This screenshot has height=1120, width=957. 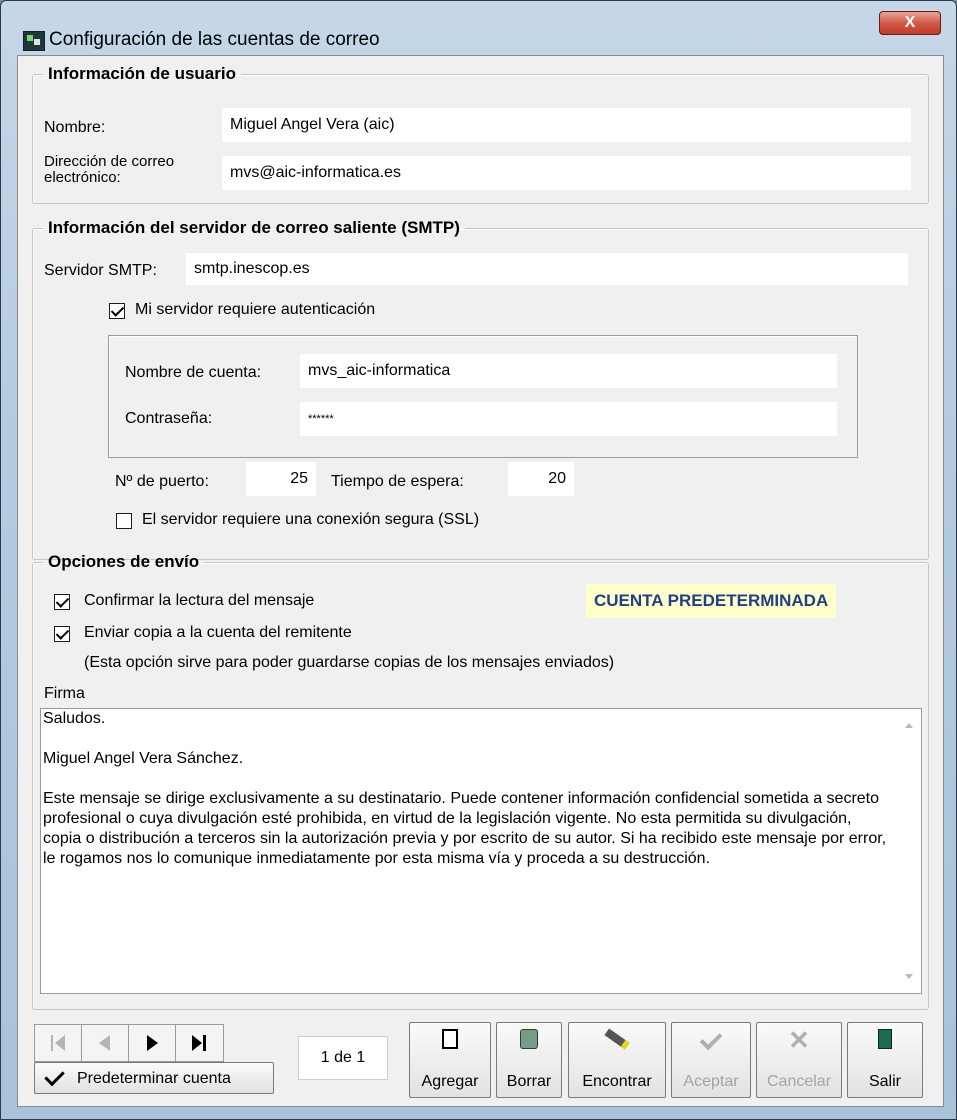 What do you see at coordinates (711, 1081) in the screenshot?
I see `accept-label: Aceptar` at bounding box center [711, 1081].